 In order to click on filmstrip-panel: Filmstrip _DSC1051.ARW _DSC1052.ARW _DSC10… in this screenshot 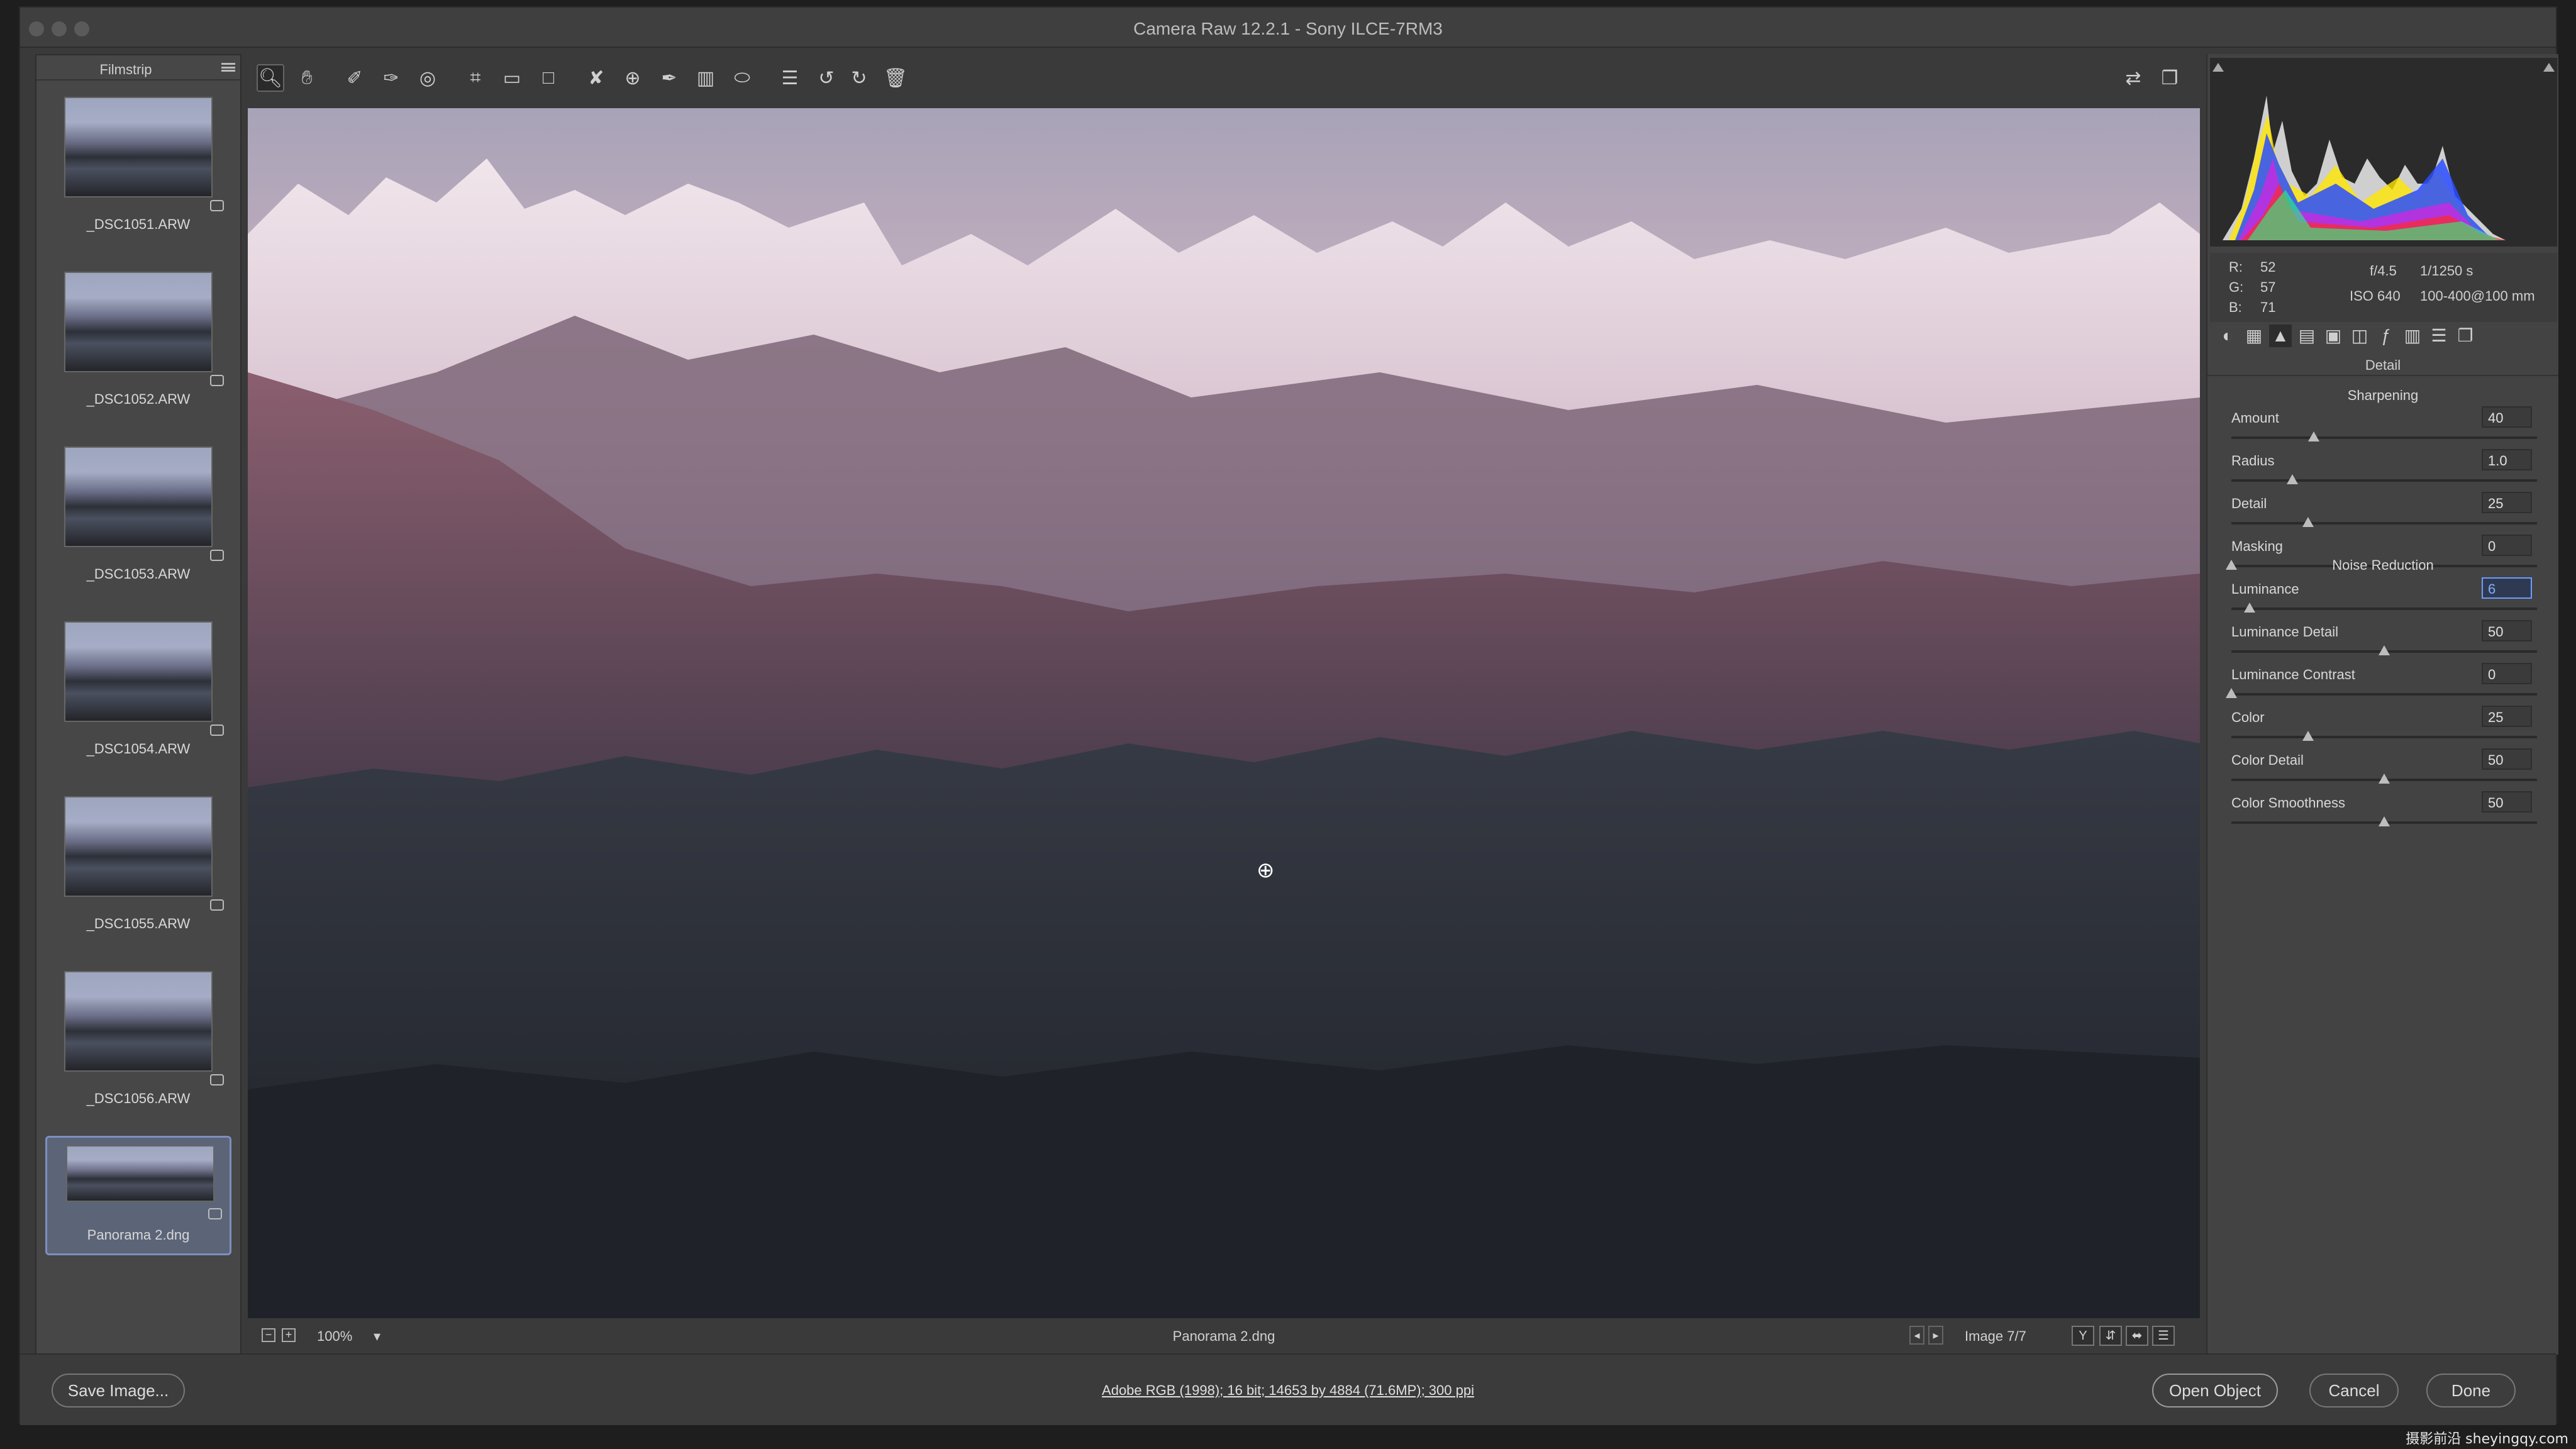, I will do `click(138, 704)`.